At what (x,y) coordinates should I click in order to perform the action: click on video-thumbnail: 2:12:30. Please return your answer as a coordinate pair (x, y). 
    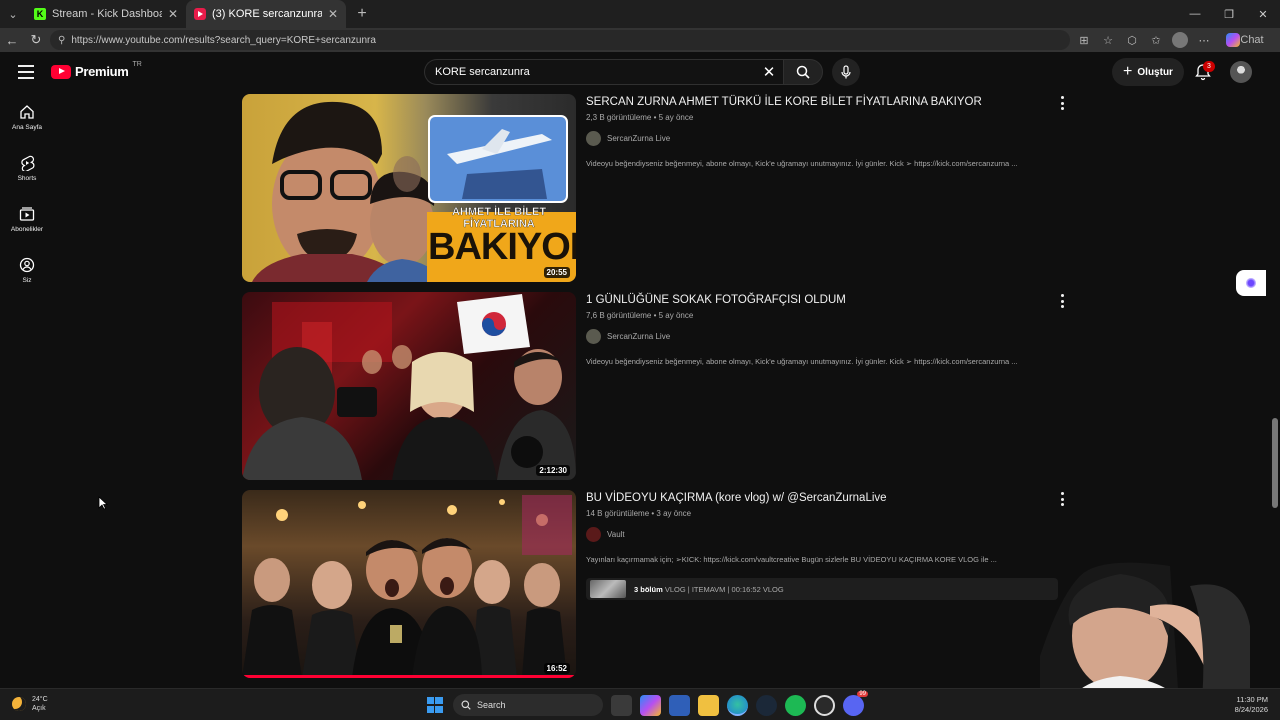
    Looking at the image, I should click on (409, 386).